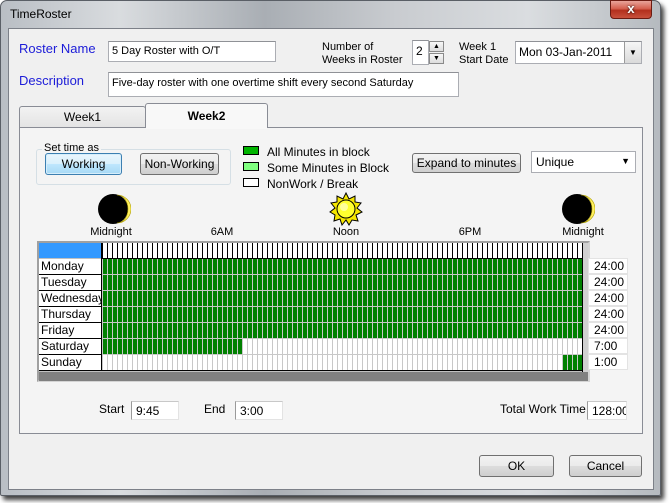  I want to click on legend-swatch-some, so click(251, 166).